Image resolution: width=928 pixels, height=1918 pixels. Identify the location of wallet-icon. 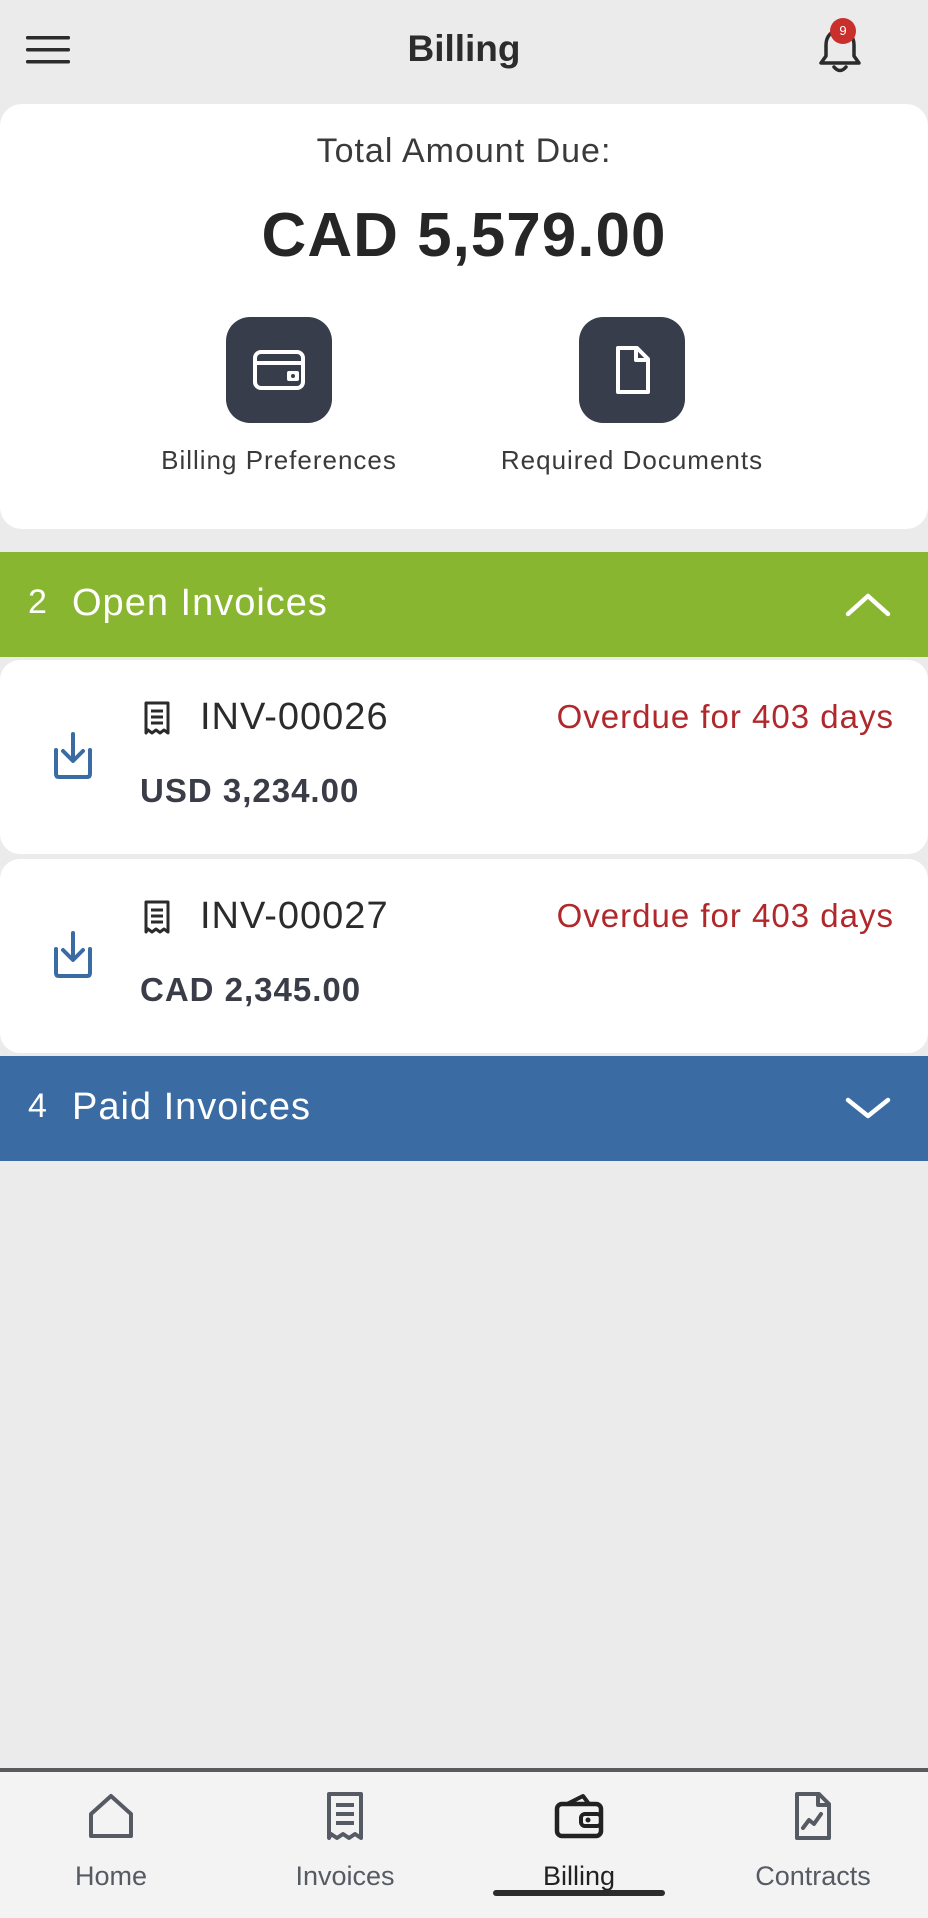
(579, 1816).